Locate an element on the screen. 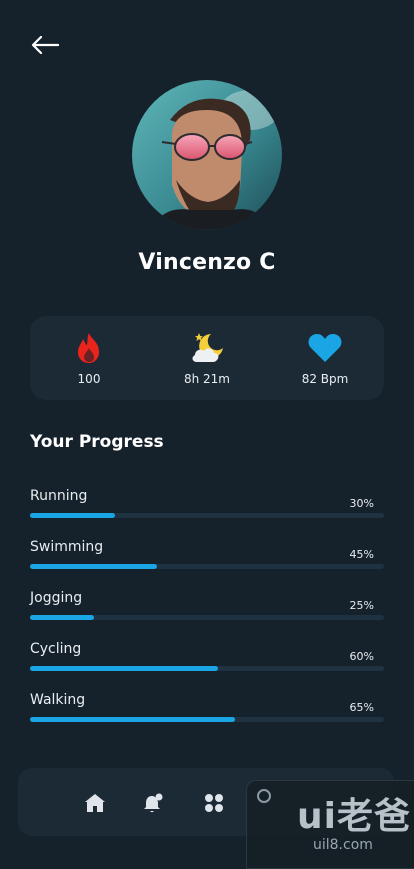 The height and width of the screenshot is (869, 414). progress-label: Jogging is located at coordinates (56, 598).